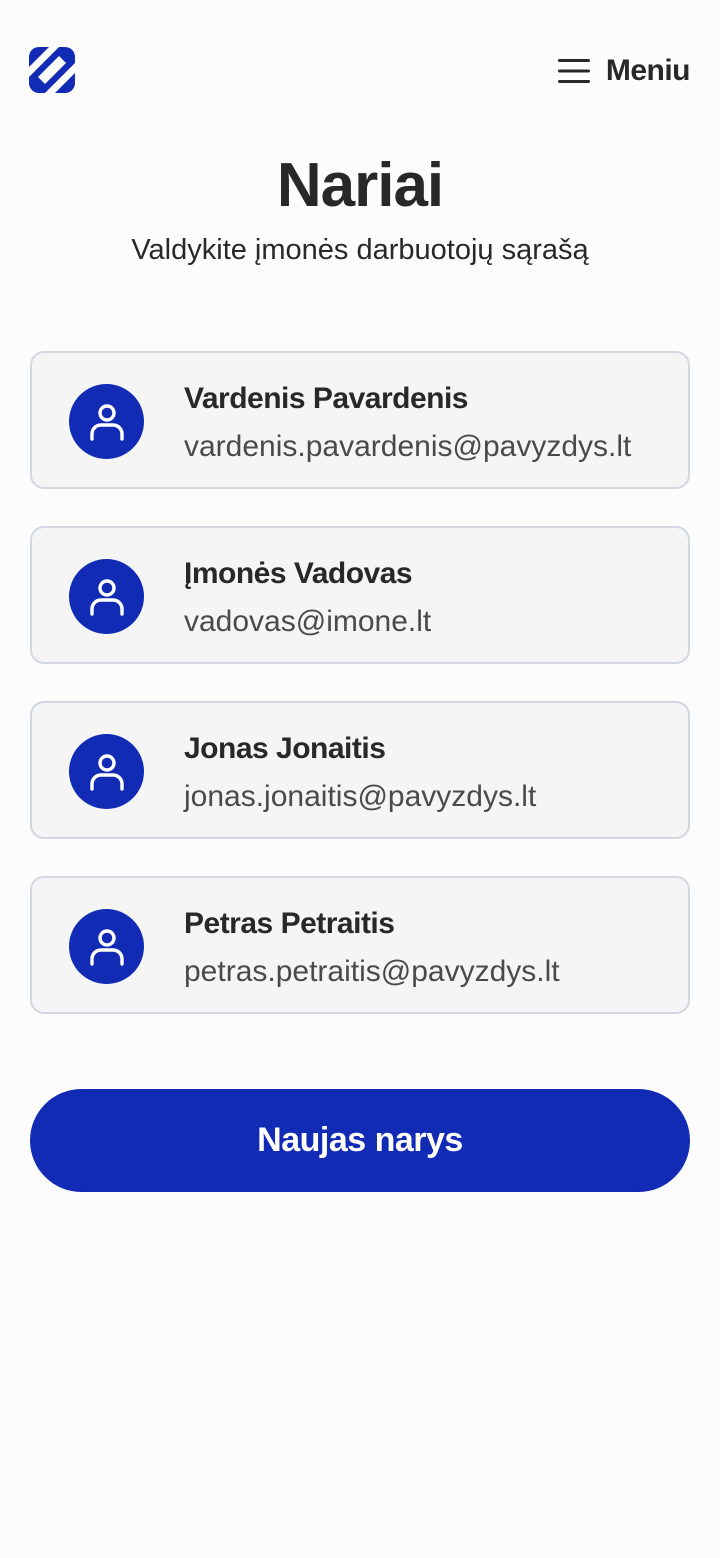  Describe the element at coordinates (285, 748) in the screenshot. I see `member-name: Jonas Jonaitis` at that location.